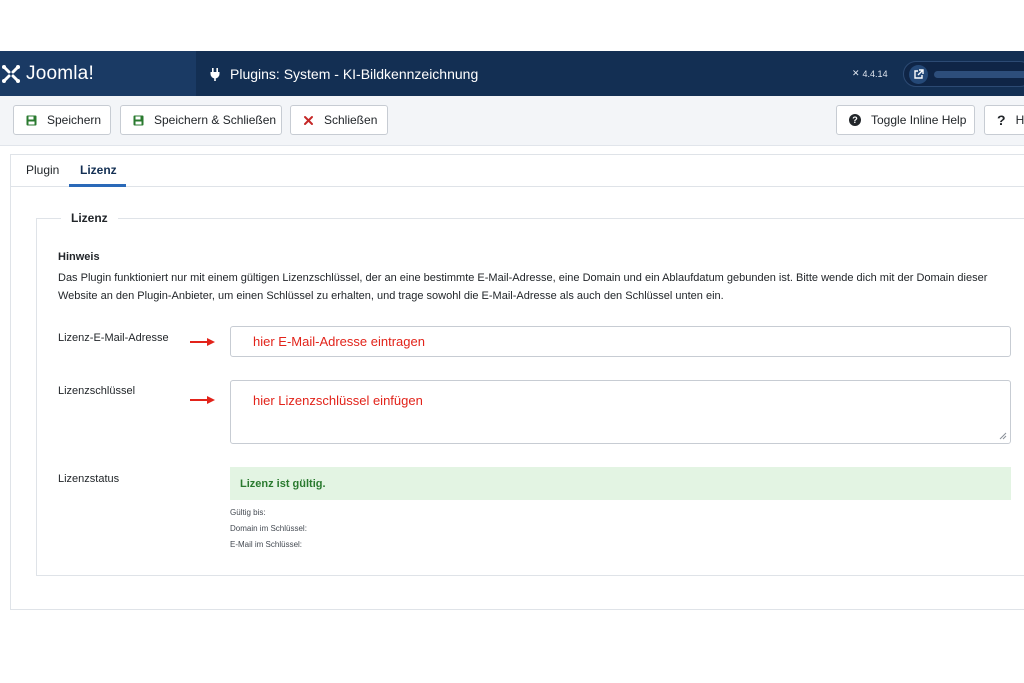 This screenshot has width=1024, height=683. Describe the element at coordinates (338, 400) in the screenshot. I see `license-key-value: hier Lizenzschlüssel einfügen` at that location.